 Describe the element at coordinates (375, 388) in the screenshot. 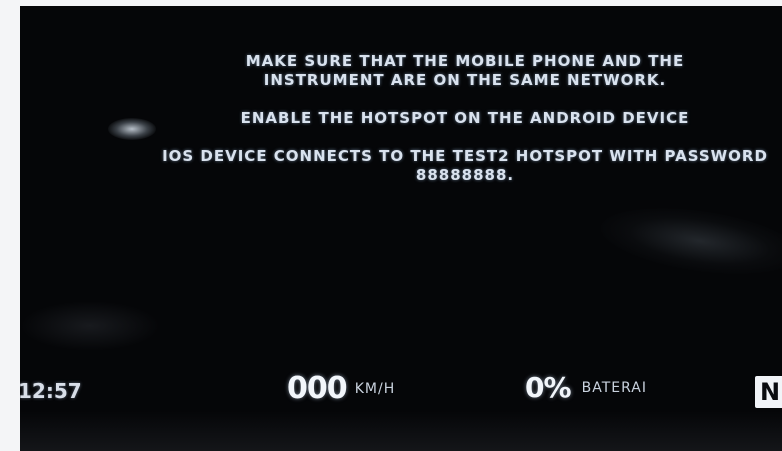

I see `speed-unit: KM/H` at that location.